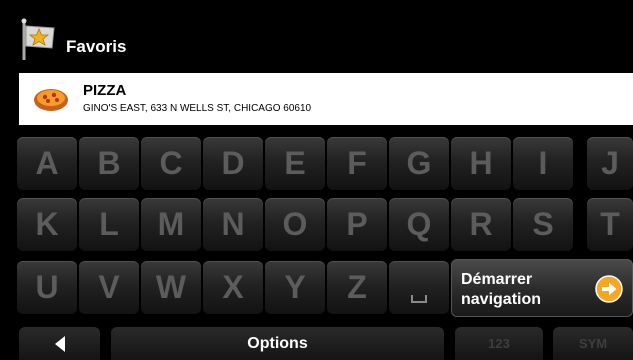 Image resolution: width=633 pixels, height=360 pixels. Describe the element at coordinates (105, 90) in the screenshot. I see `favorite-name: PIZZA` at that location.